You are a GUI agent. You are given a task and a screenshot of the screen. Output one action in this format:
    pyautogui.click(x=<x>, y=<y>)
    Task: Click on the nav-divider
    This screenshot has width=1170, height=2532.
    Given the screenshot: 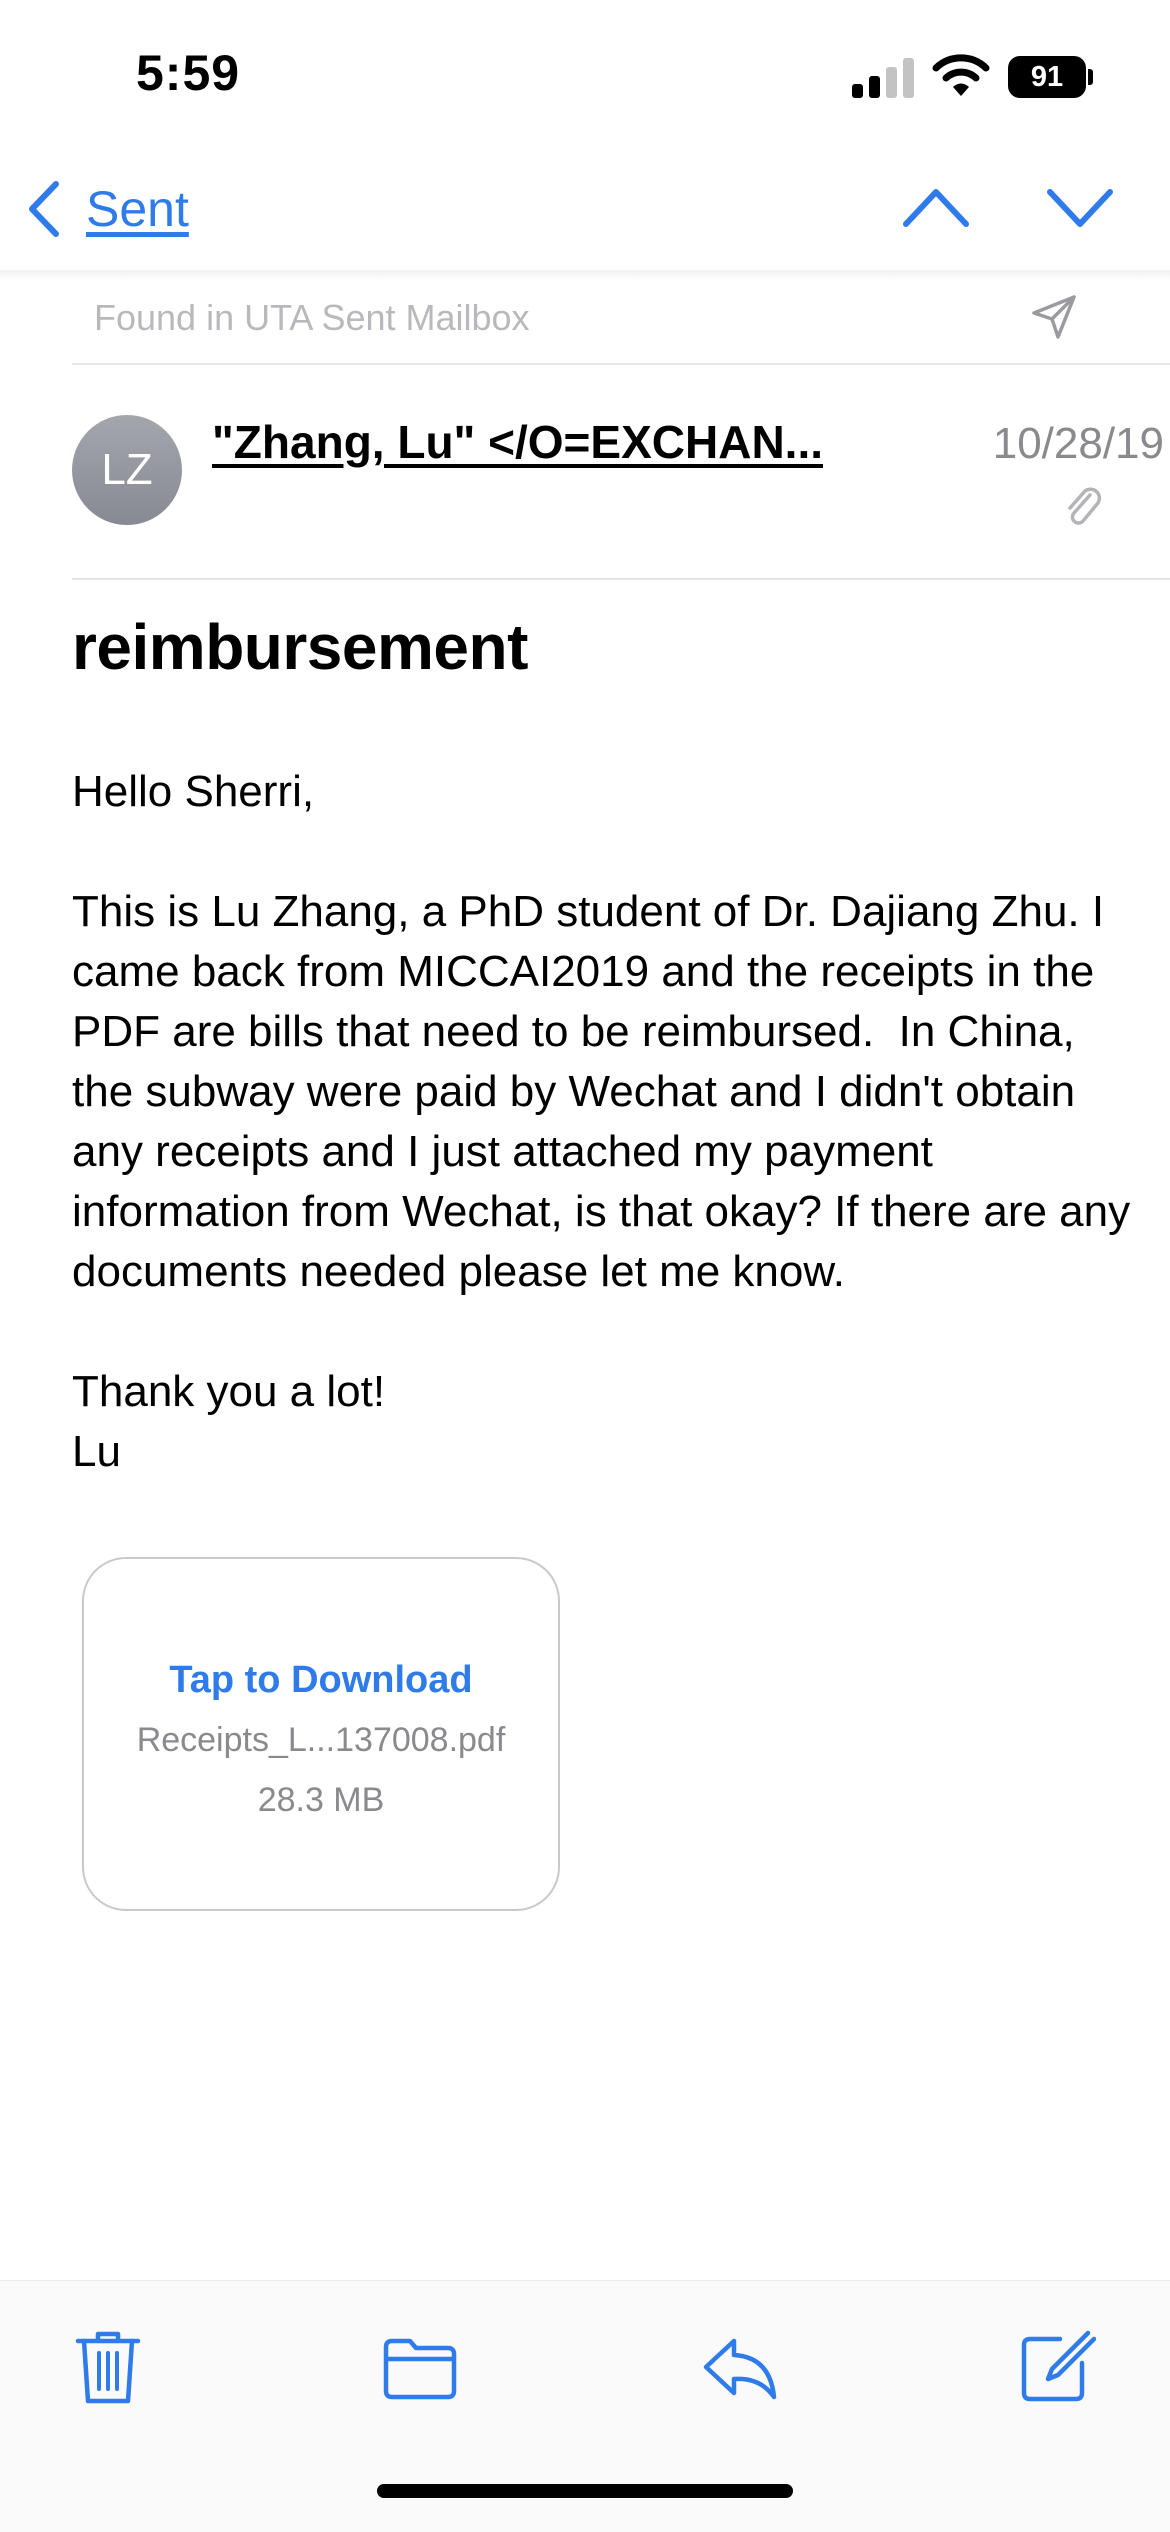 What is the action you would take?
    pyautogui.click(x=585, y=275)
    